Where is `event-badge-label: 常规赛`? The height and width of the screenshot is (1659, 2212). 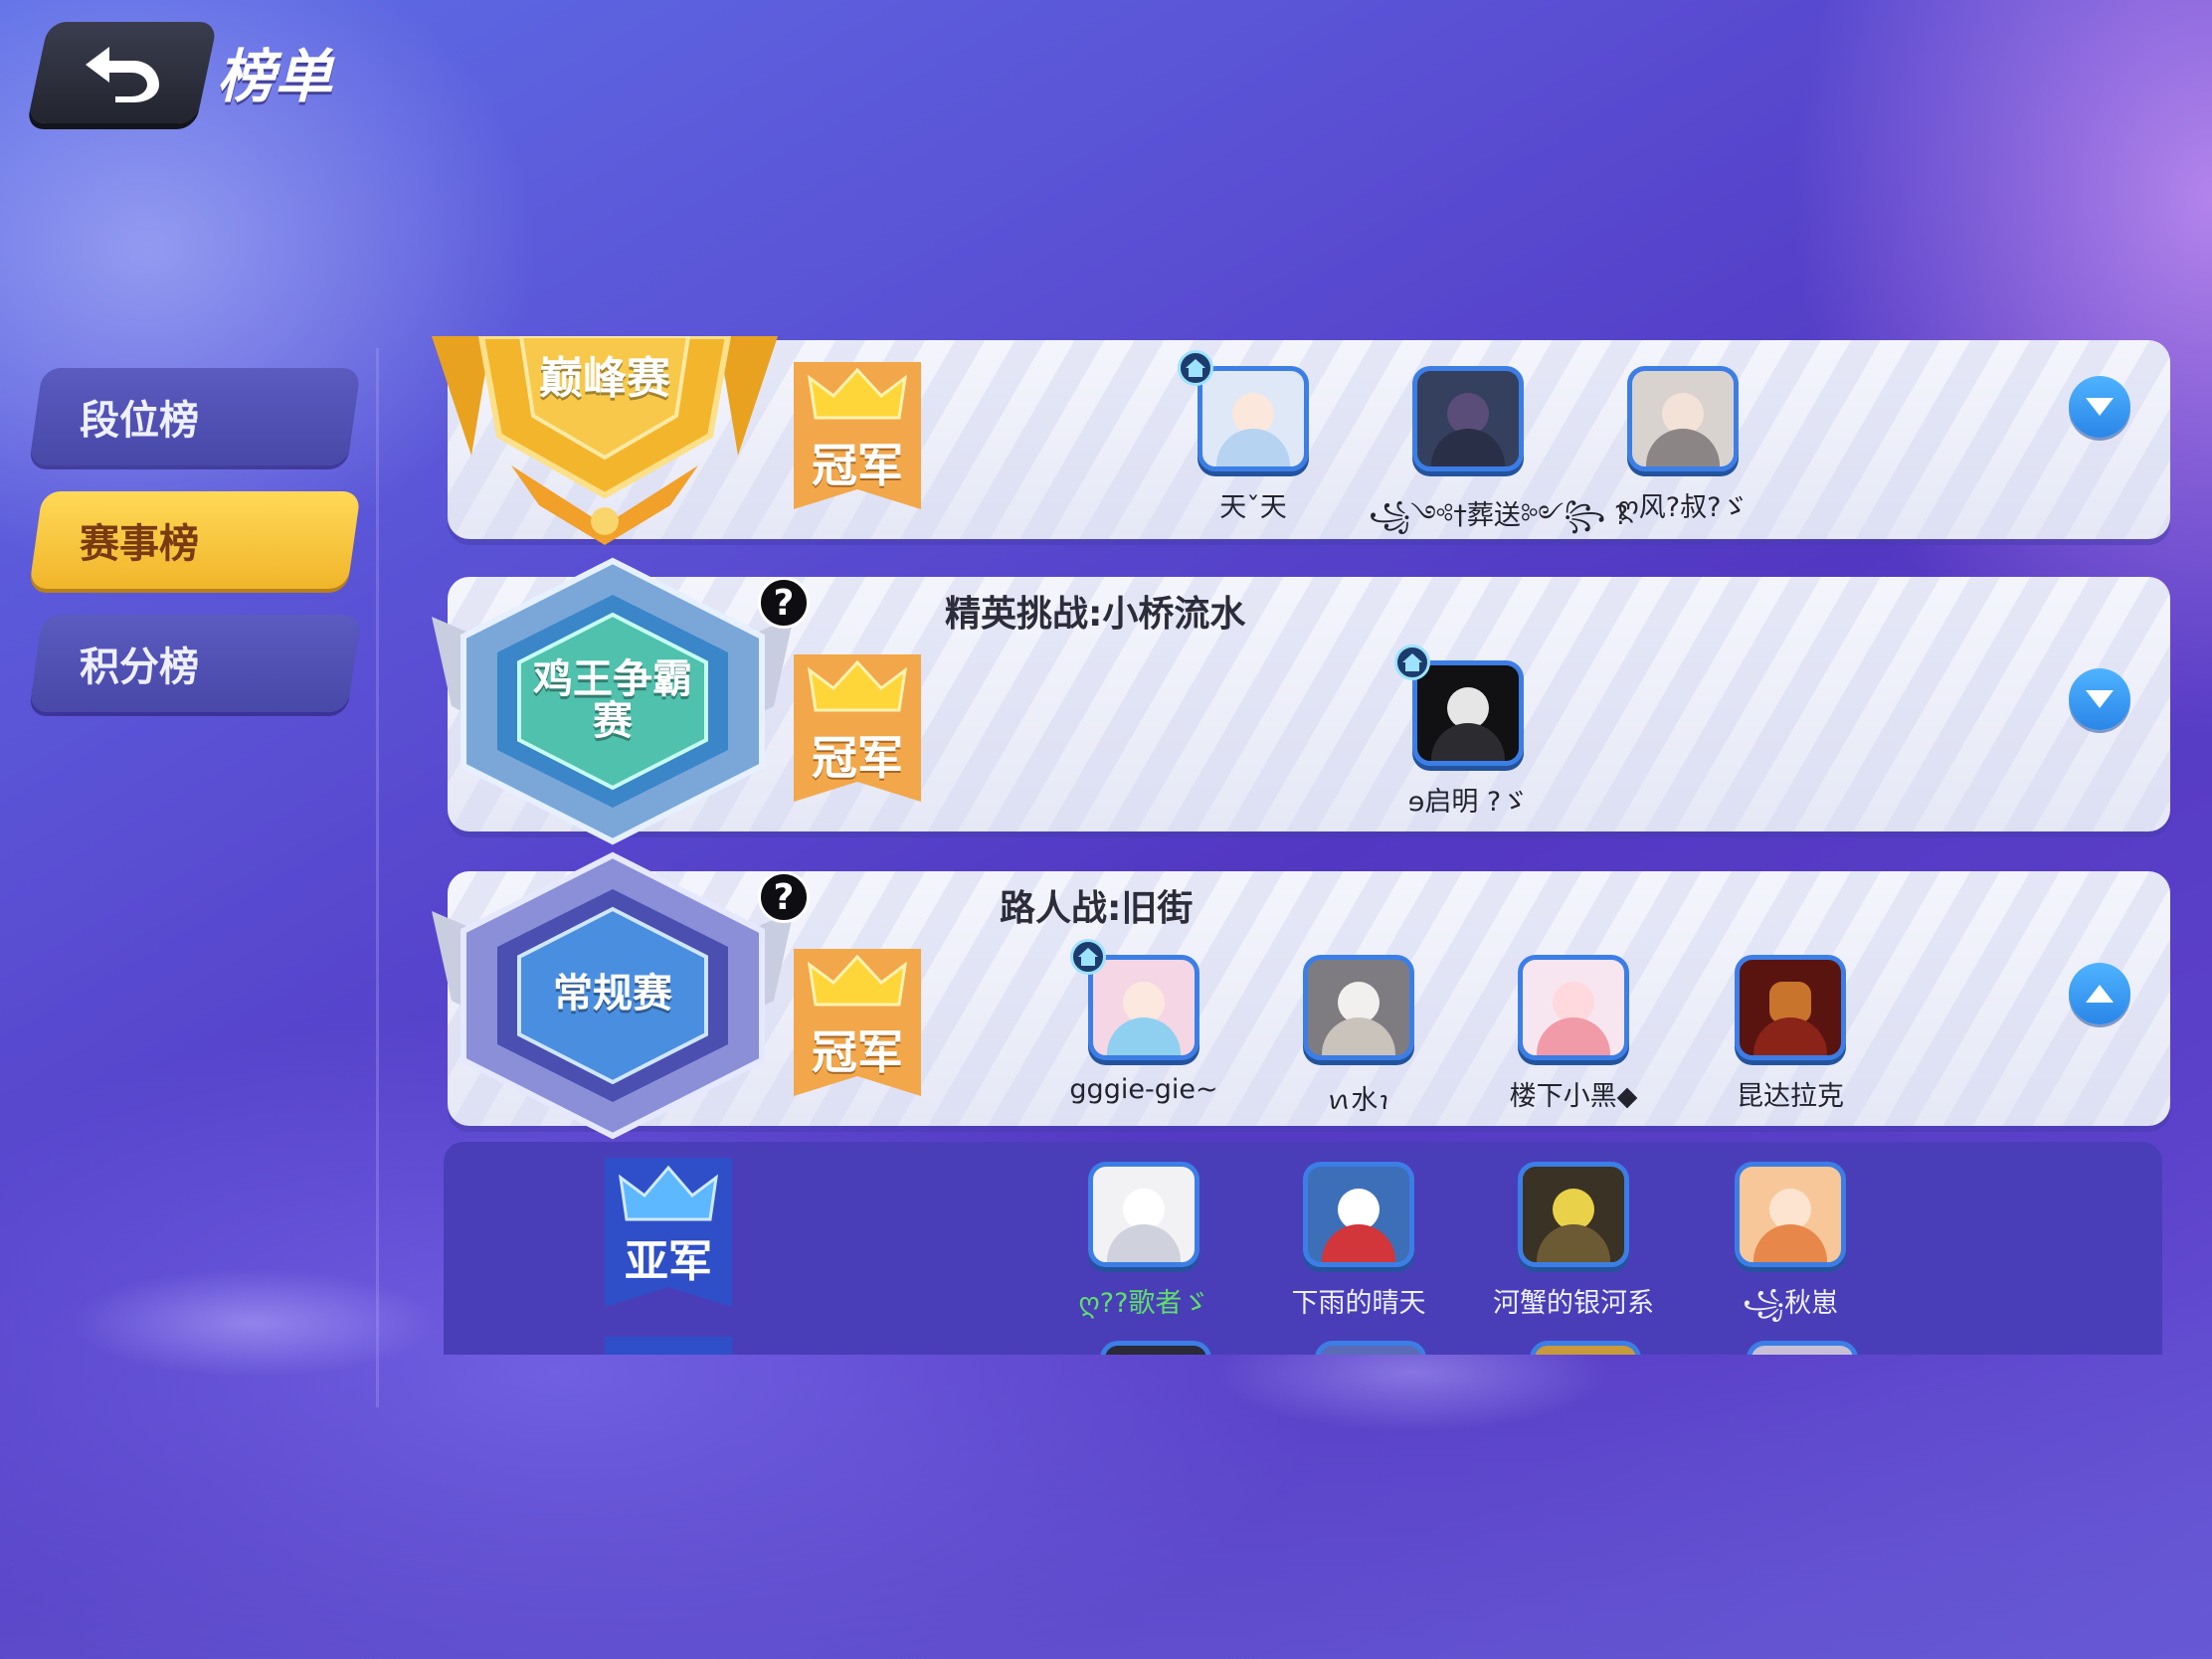 event-badge-label: 常规赛 is located at coordinates (612, 993).